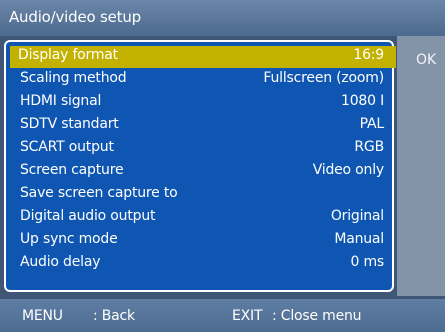 The width and height of the screenshot is (445, 332). What do you see at coordinates (69, 124) in the screenshot?
I see `menu-item-label: SDTV standart` at bounding box center [69, 124].